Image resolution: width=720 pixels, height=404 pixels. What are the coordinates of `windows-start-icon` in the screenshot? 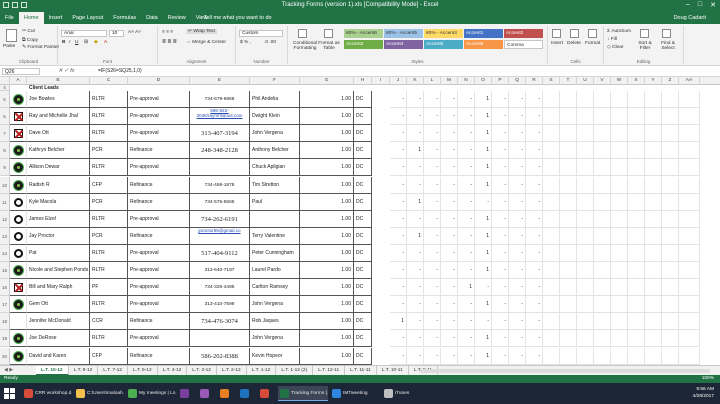 It's located at (9, 393).